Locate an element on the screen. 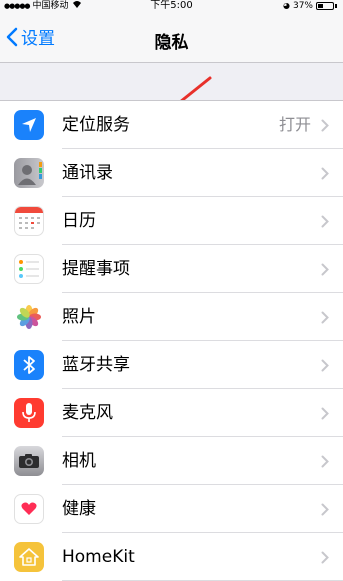  battery-icon is located at coordinates (325, 6).